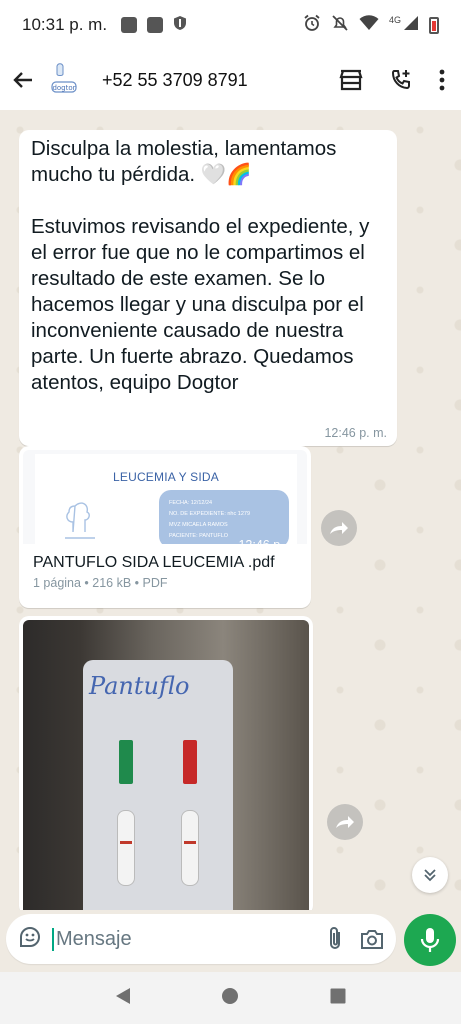  What do you see at coordinates (198, 525) in the screenshot?
I see `pdf-field: MVZ MICAELA RAMOS` at bounding box center [198, 525].